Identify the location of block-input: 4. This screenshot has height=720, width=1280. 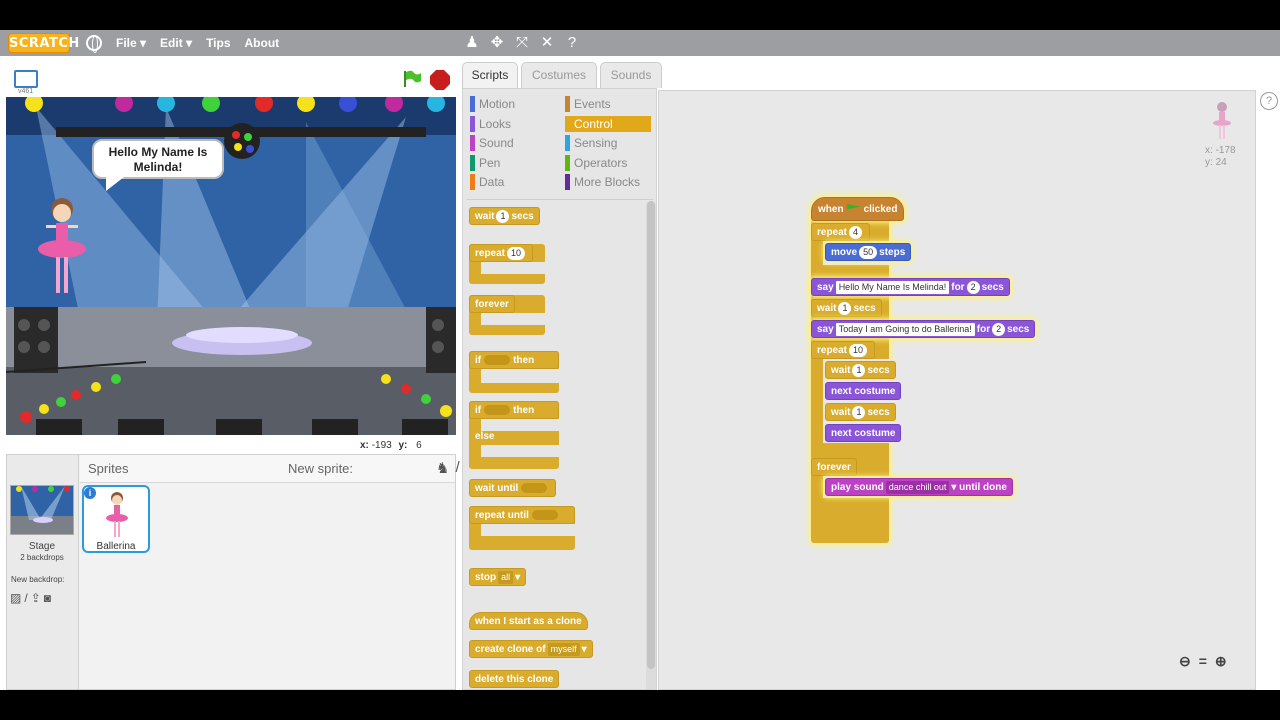
(856, 232).